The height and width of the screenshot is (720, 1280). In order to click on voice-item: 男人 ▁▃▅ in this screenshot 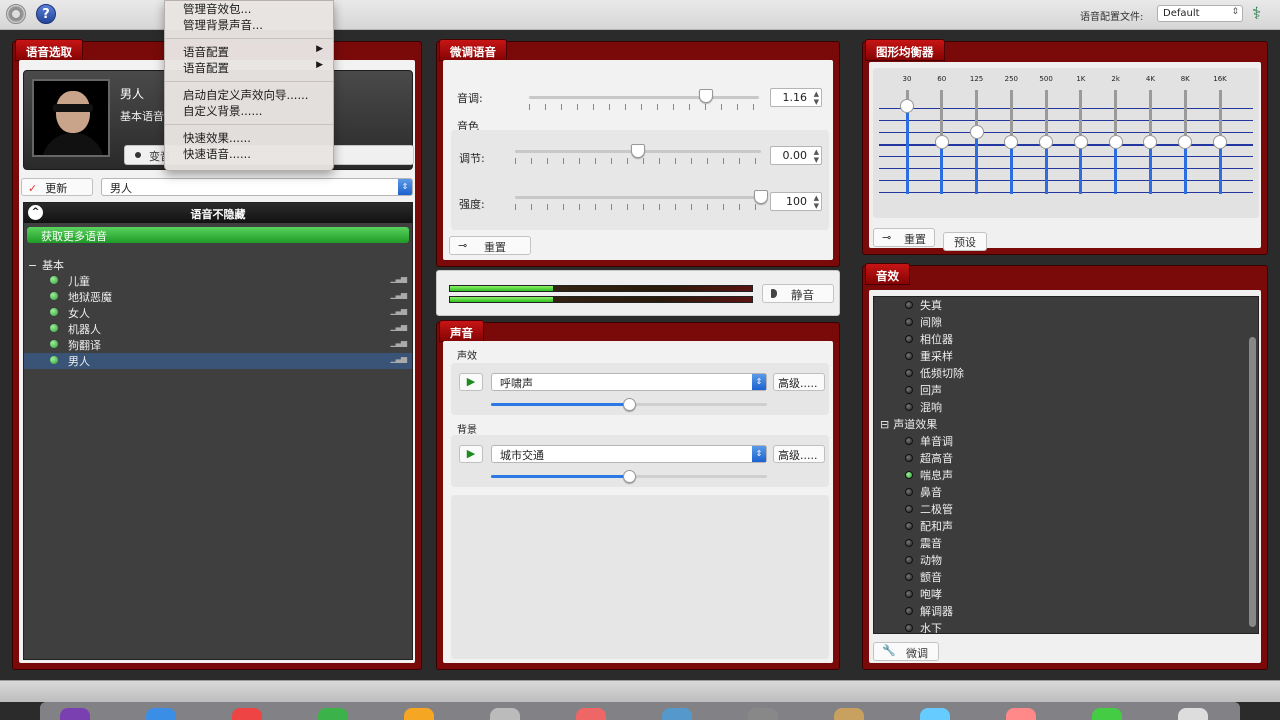, I will do `click(218, 361)`.